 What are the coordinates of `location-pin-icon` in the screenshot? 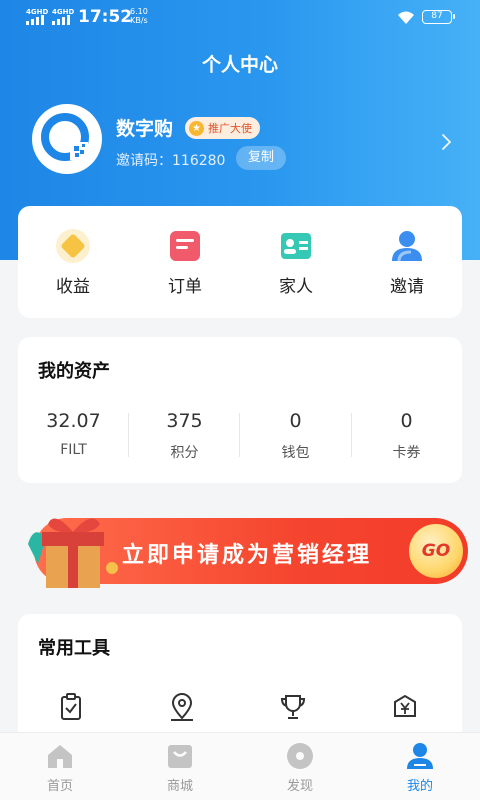 It's located at (187, 707).